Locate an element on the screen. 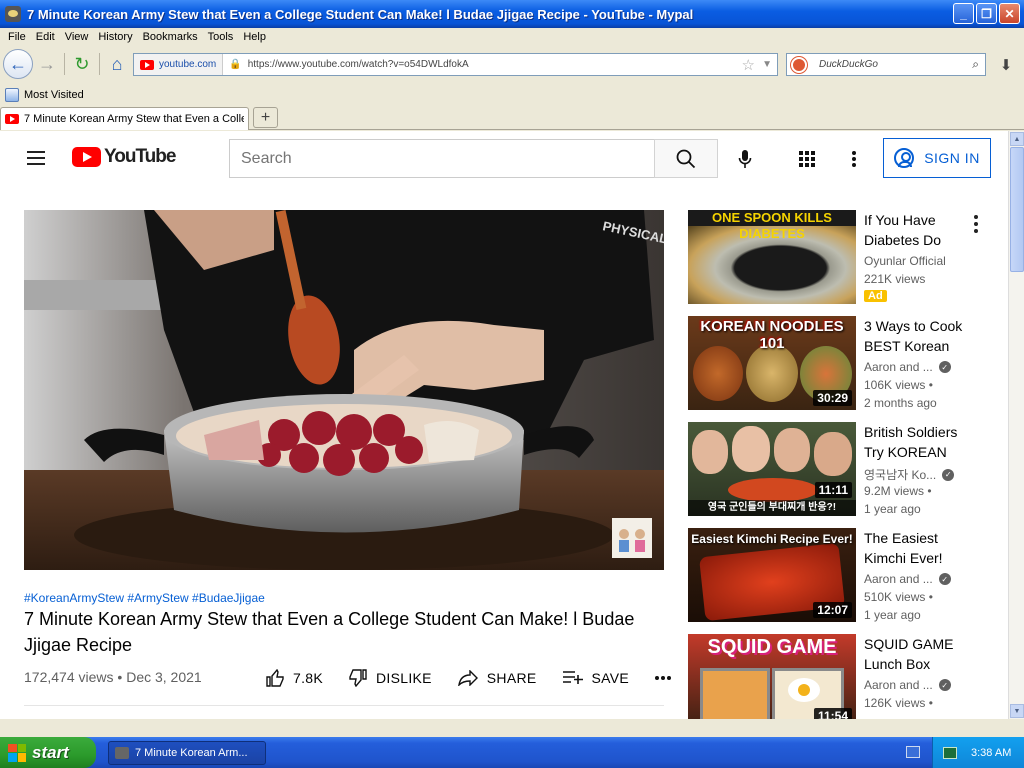 The image size is (1024, 768). video-duration: 12:07 is located at coordinates (832, 610).